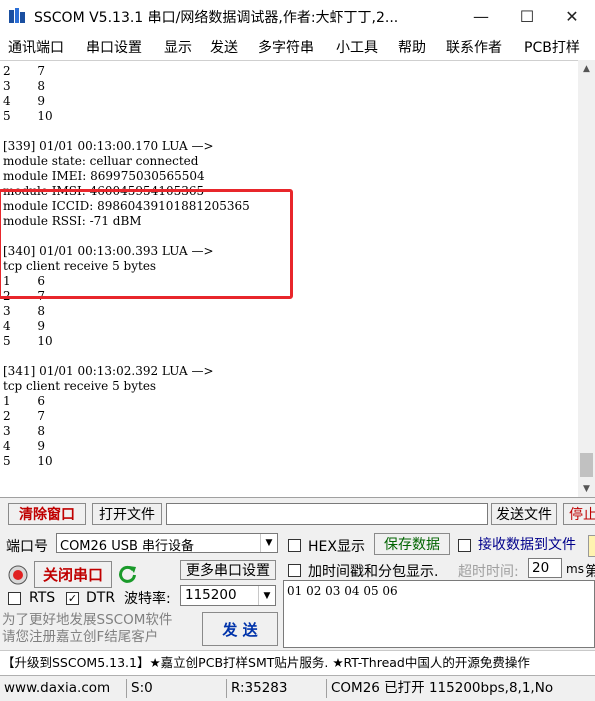 The width and height of the screenshot is (595, 701). What do you see at coordinates (36, 47) in the screenshot?
I see `menu-comm-port: 通讯端口` at bounding box center [36, 47].